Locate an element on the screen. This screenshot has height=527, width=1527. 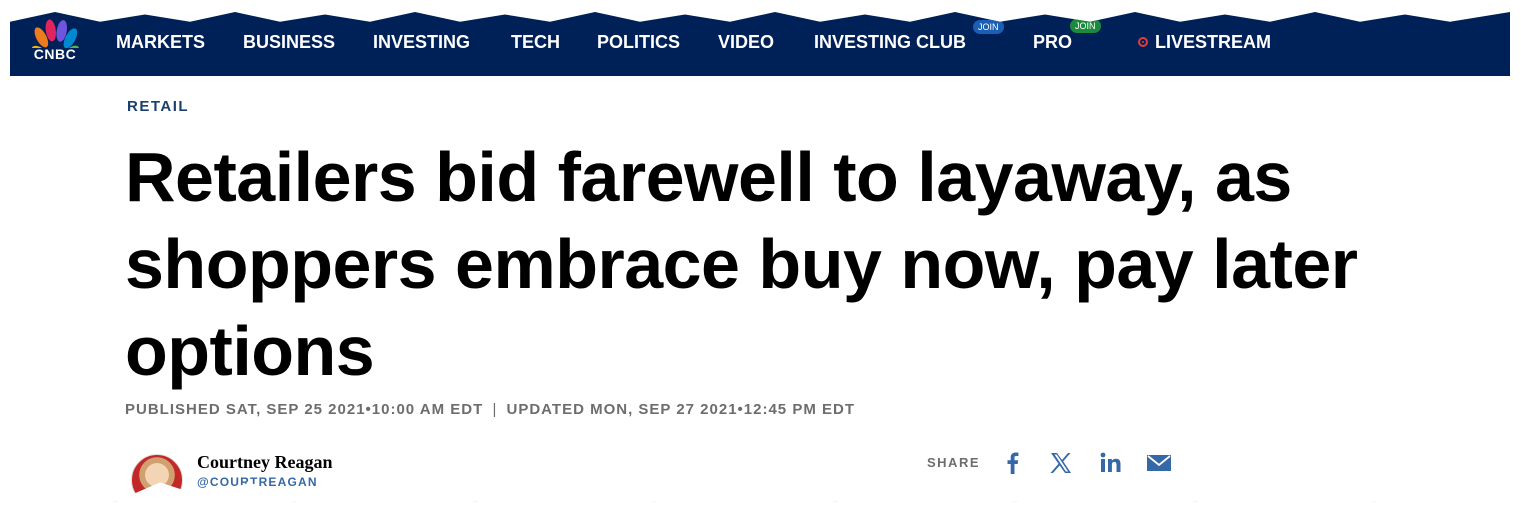
nav-video: VIDEO is located at coordinates (746, 42).